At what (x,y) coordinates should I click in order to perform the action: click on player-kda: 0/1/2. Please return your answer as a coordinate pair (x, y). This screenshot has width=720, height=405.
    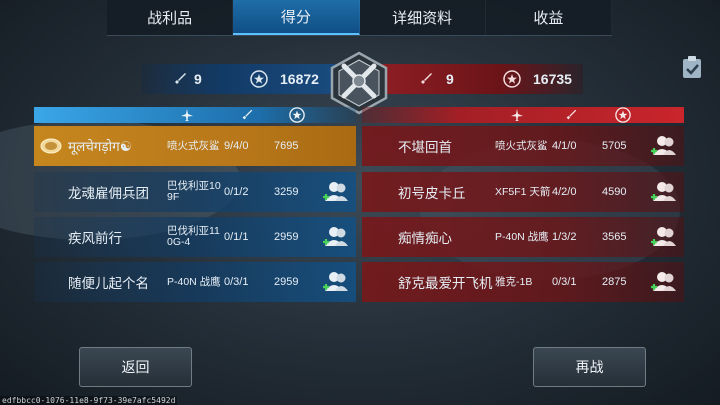
    Looking at the image, I should click on (236, 192).